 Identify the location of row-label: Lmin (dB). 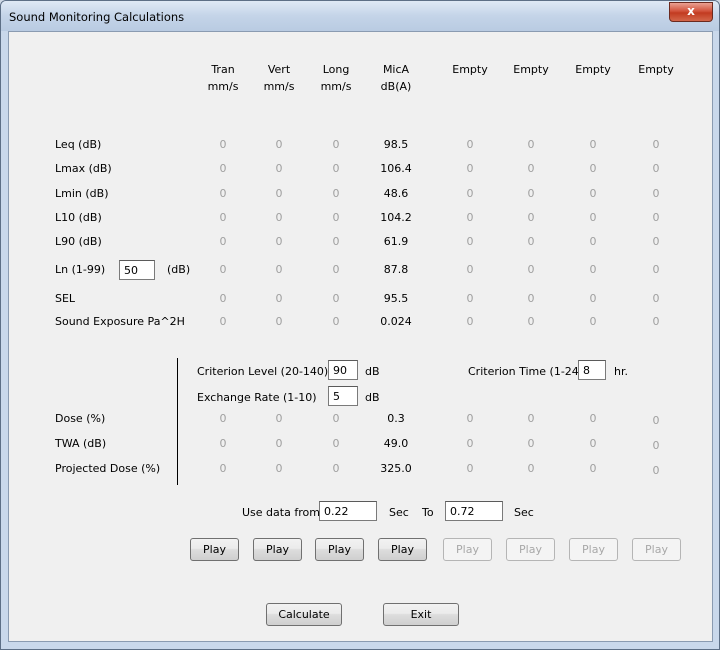
(82, 193).